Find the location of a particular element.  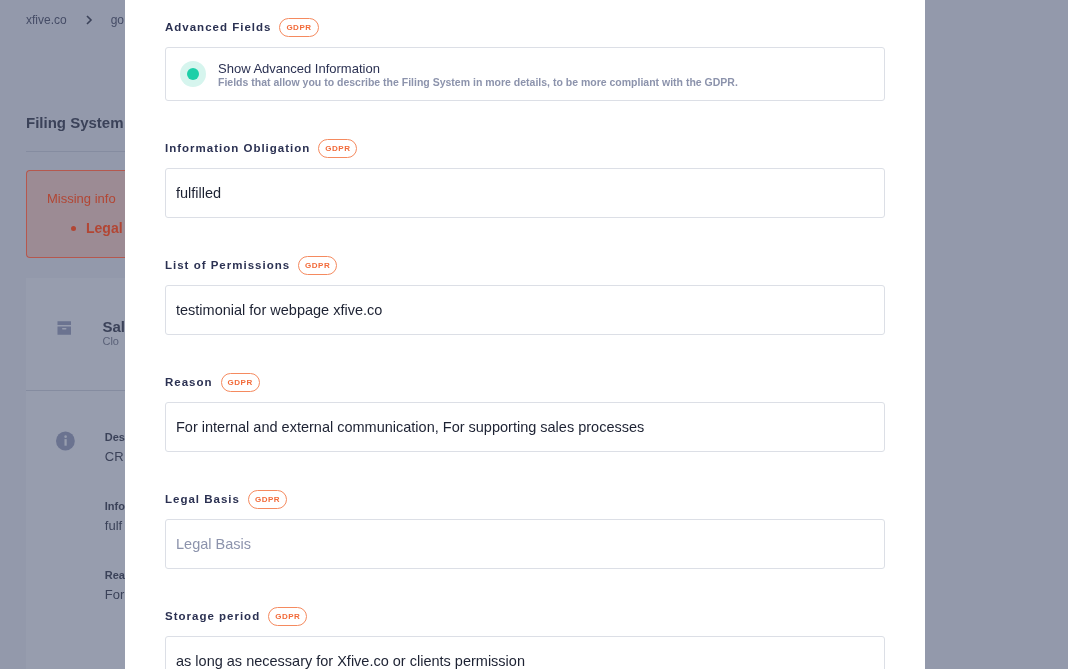

option-title: Show Advanced Information is located at coordinates (299, 68).